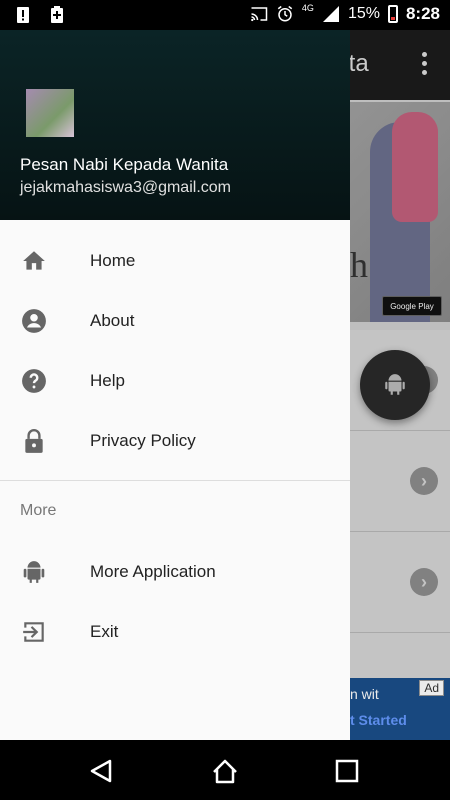 The image size is (450, 800). What do you see at coordinates (107, 380) in the screenshot?
I see `menu-item-label: Help` at bounding box center [107, 380].